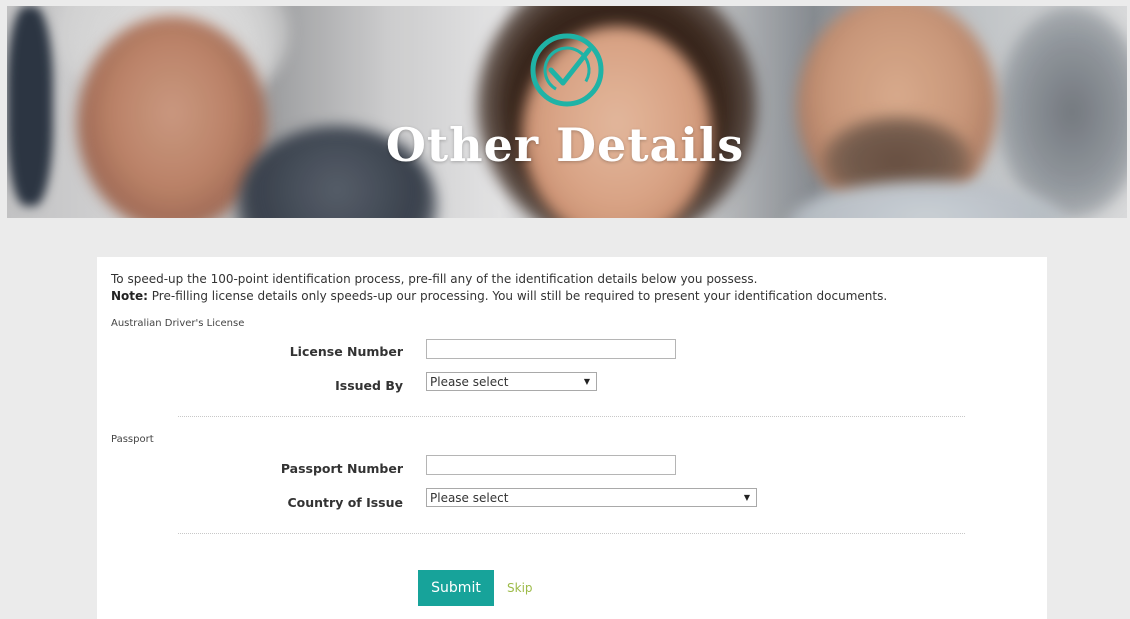 The width and height of the screenshot is (1130, 619). Describe the element at coordinates (511, 381) in the screenshot. I see `issued-by-select: Please select ▼` at that location.